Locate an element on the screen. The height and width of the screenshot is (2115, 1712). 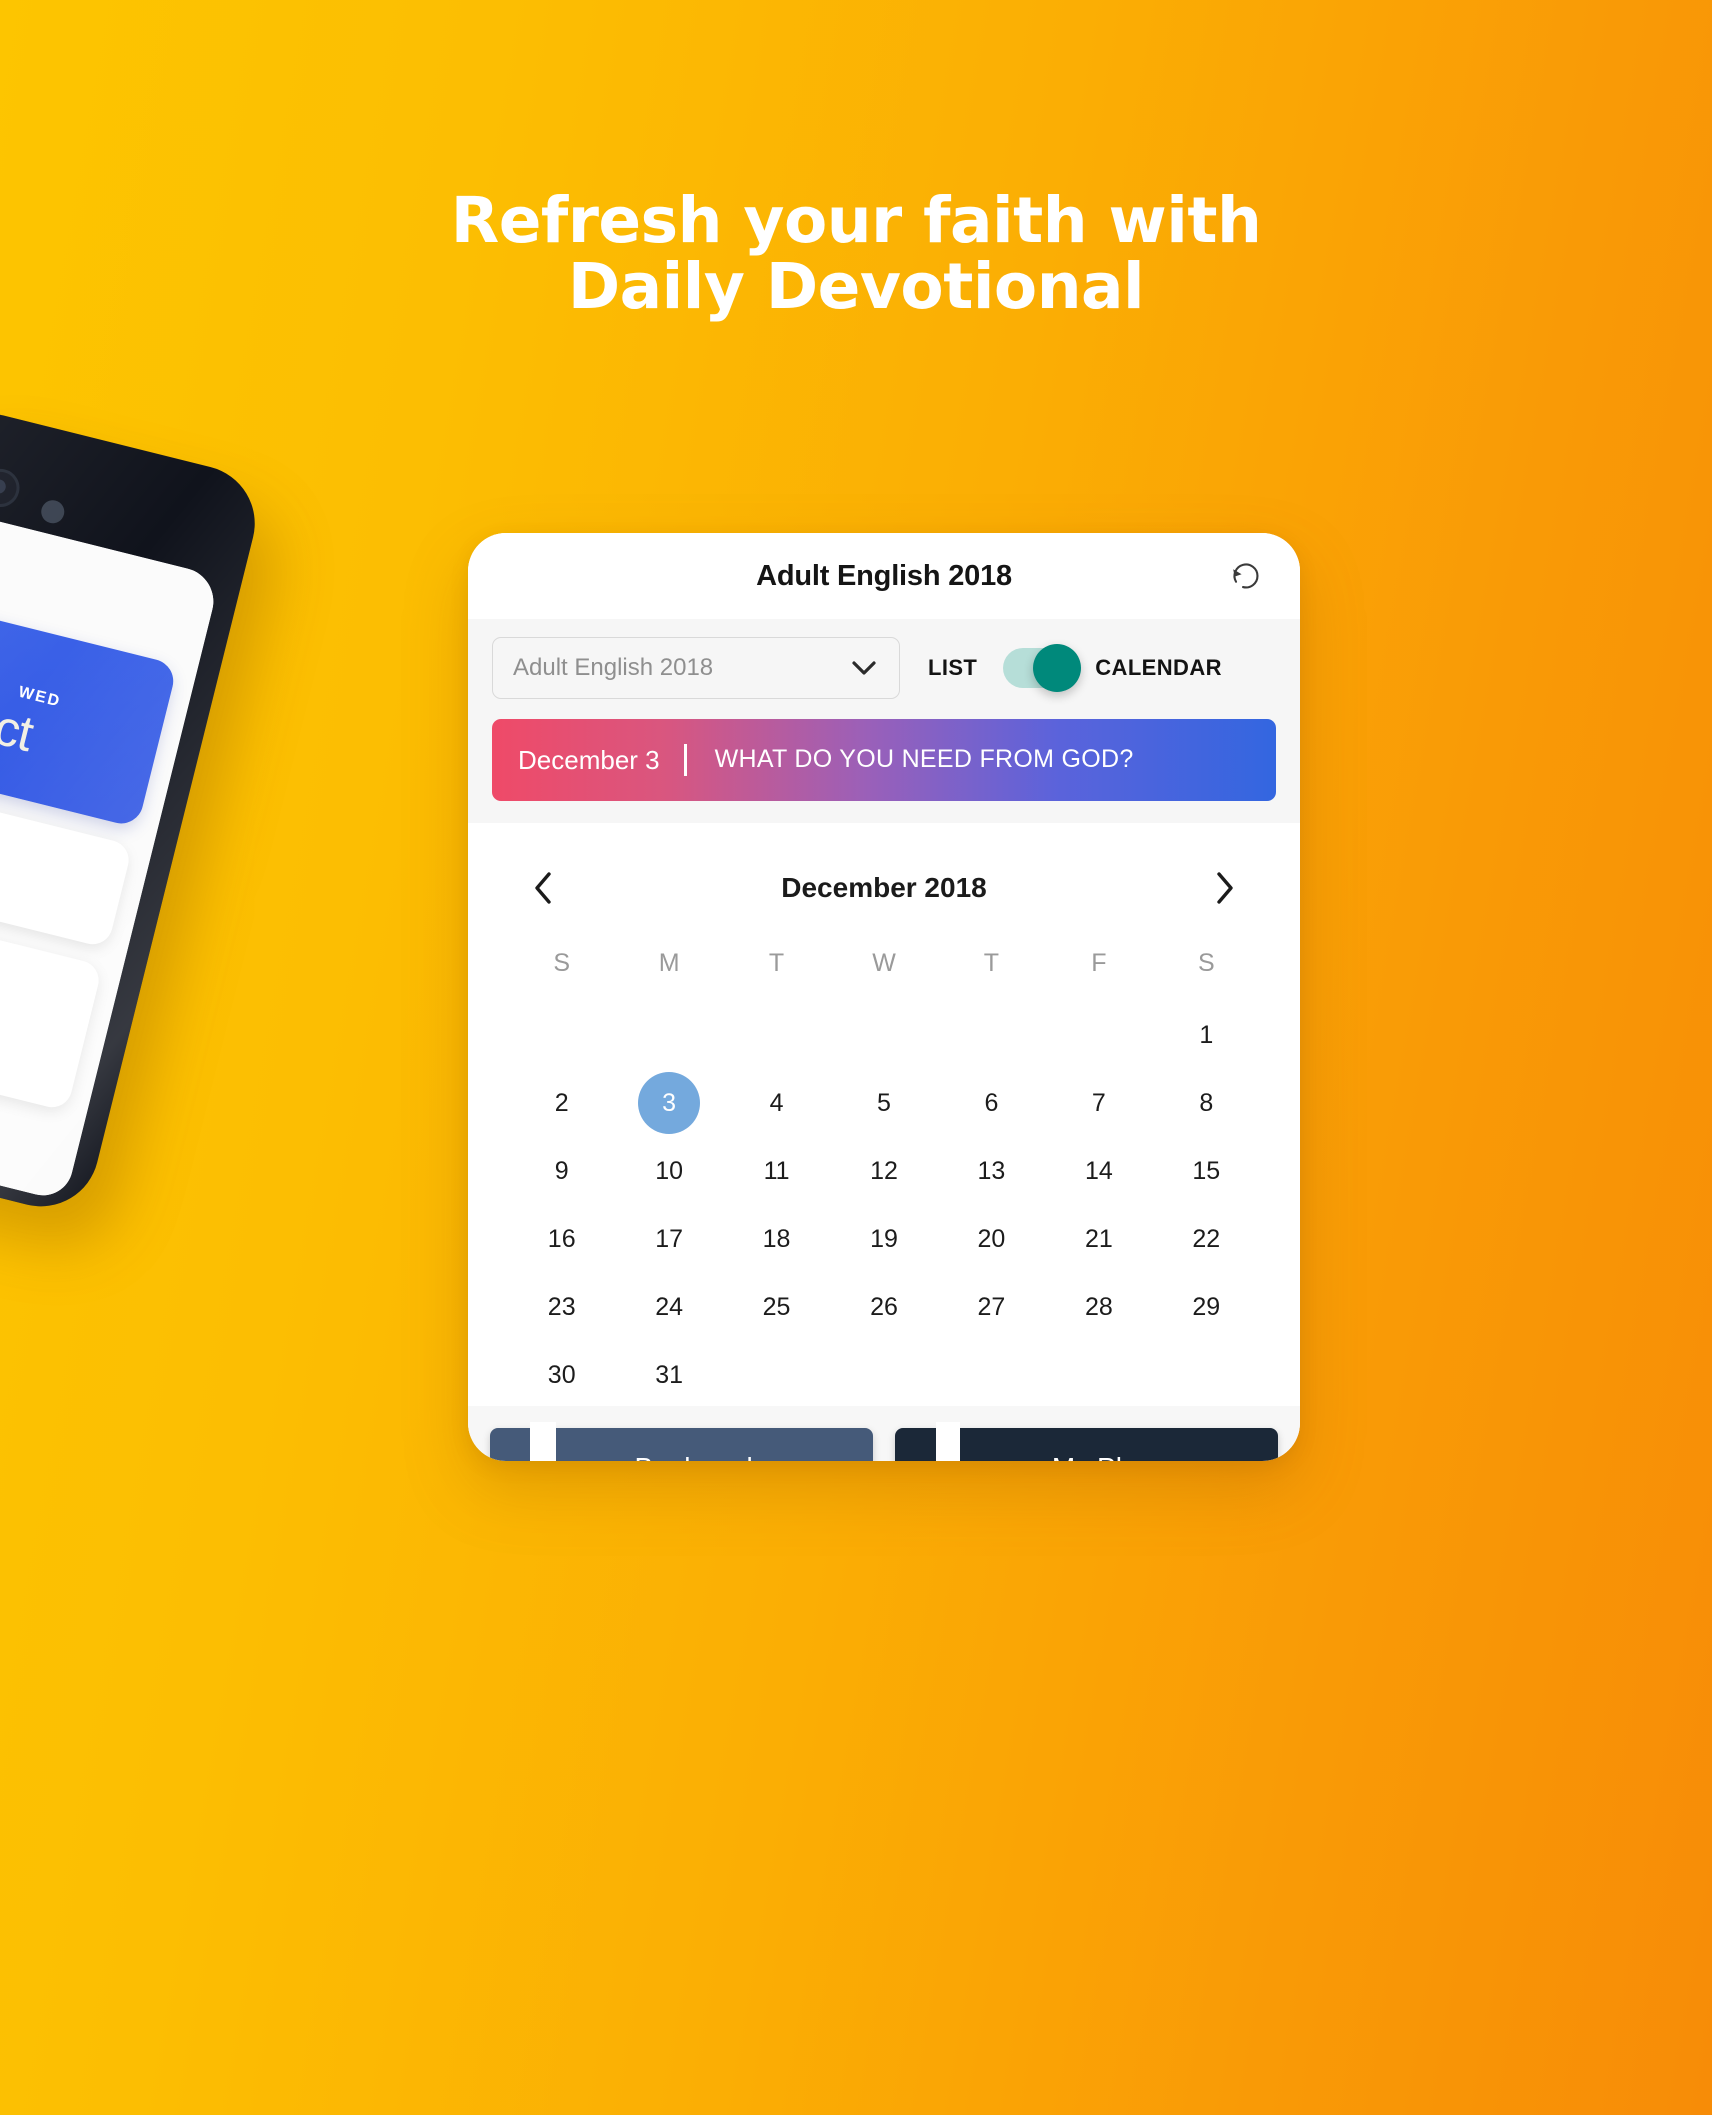
calendar-day-3: 3 is located at coordinates (668, 1103).